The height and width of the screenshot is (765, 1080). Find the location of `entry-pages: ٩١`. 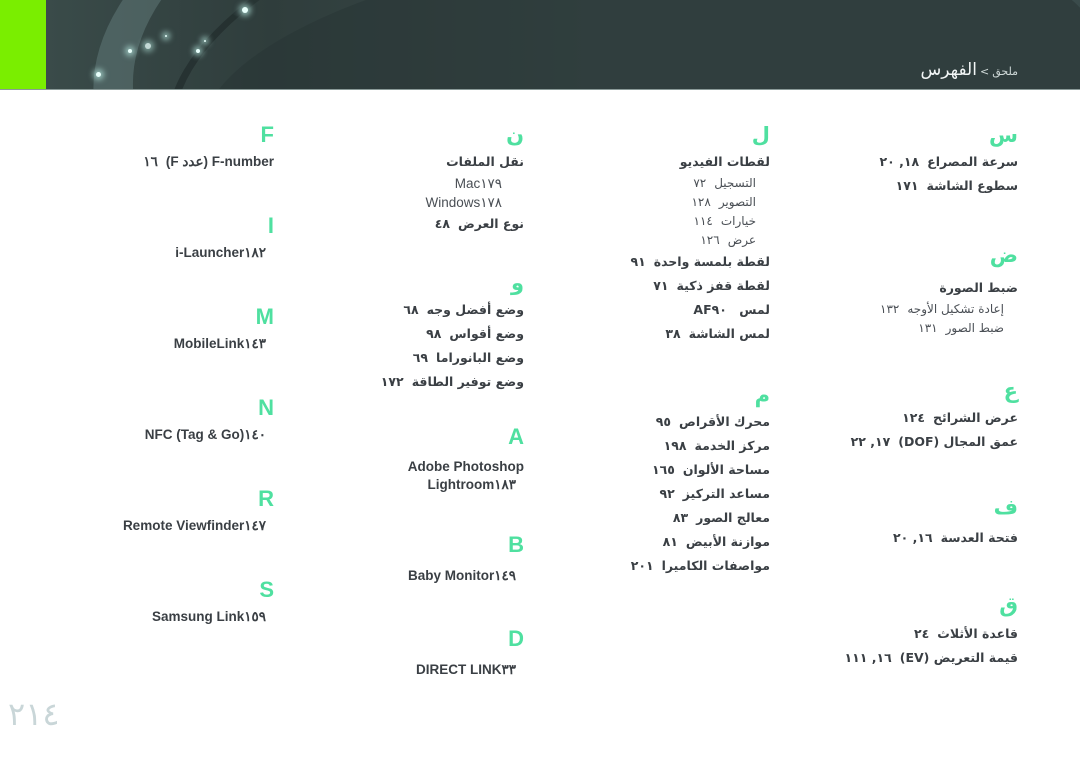

entry-pages: ٩١ is located at coordinates (637, 261).